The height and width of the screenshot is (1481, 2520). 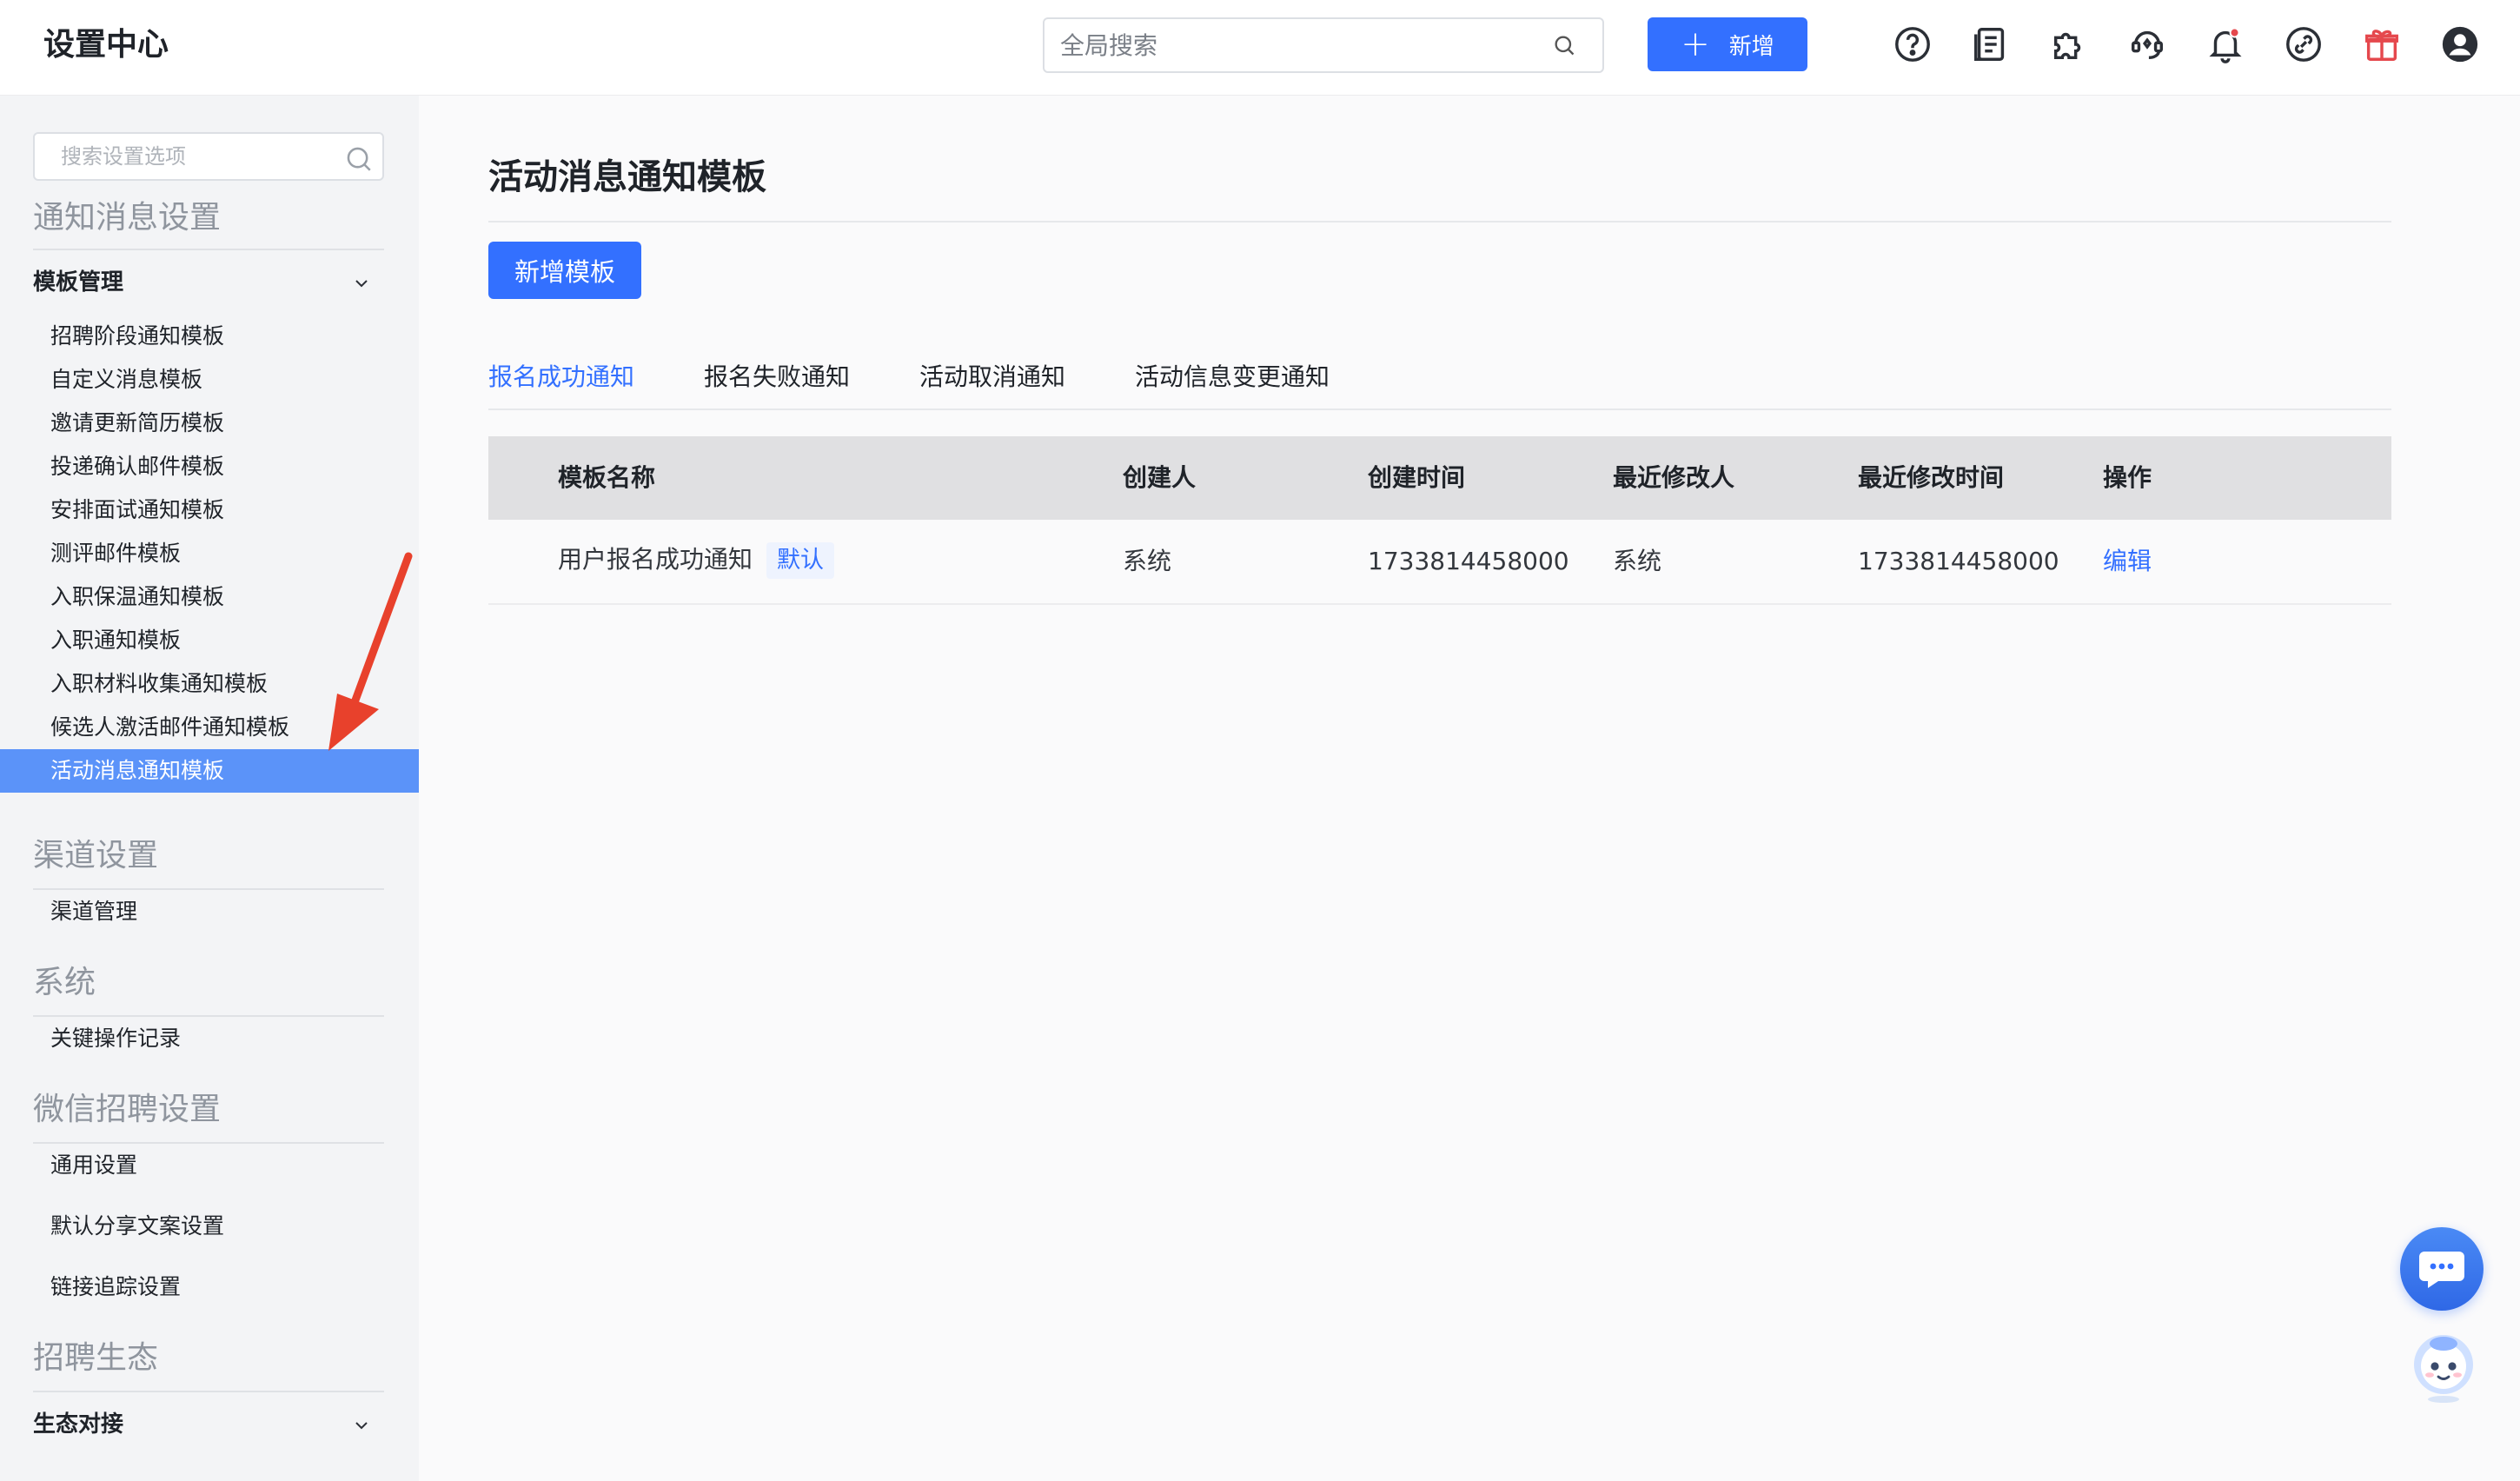 What do you see at coordinates (561, 377) in the screenshot?
I see `tab-signup-success: 报名成功通知` at bounding box center [561, 377].